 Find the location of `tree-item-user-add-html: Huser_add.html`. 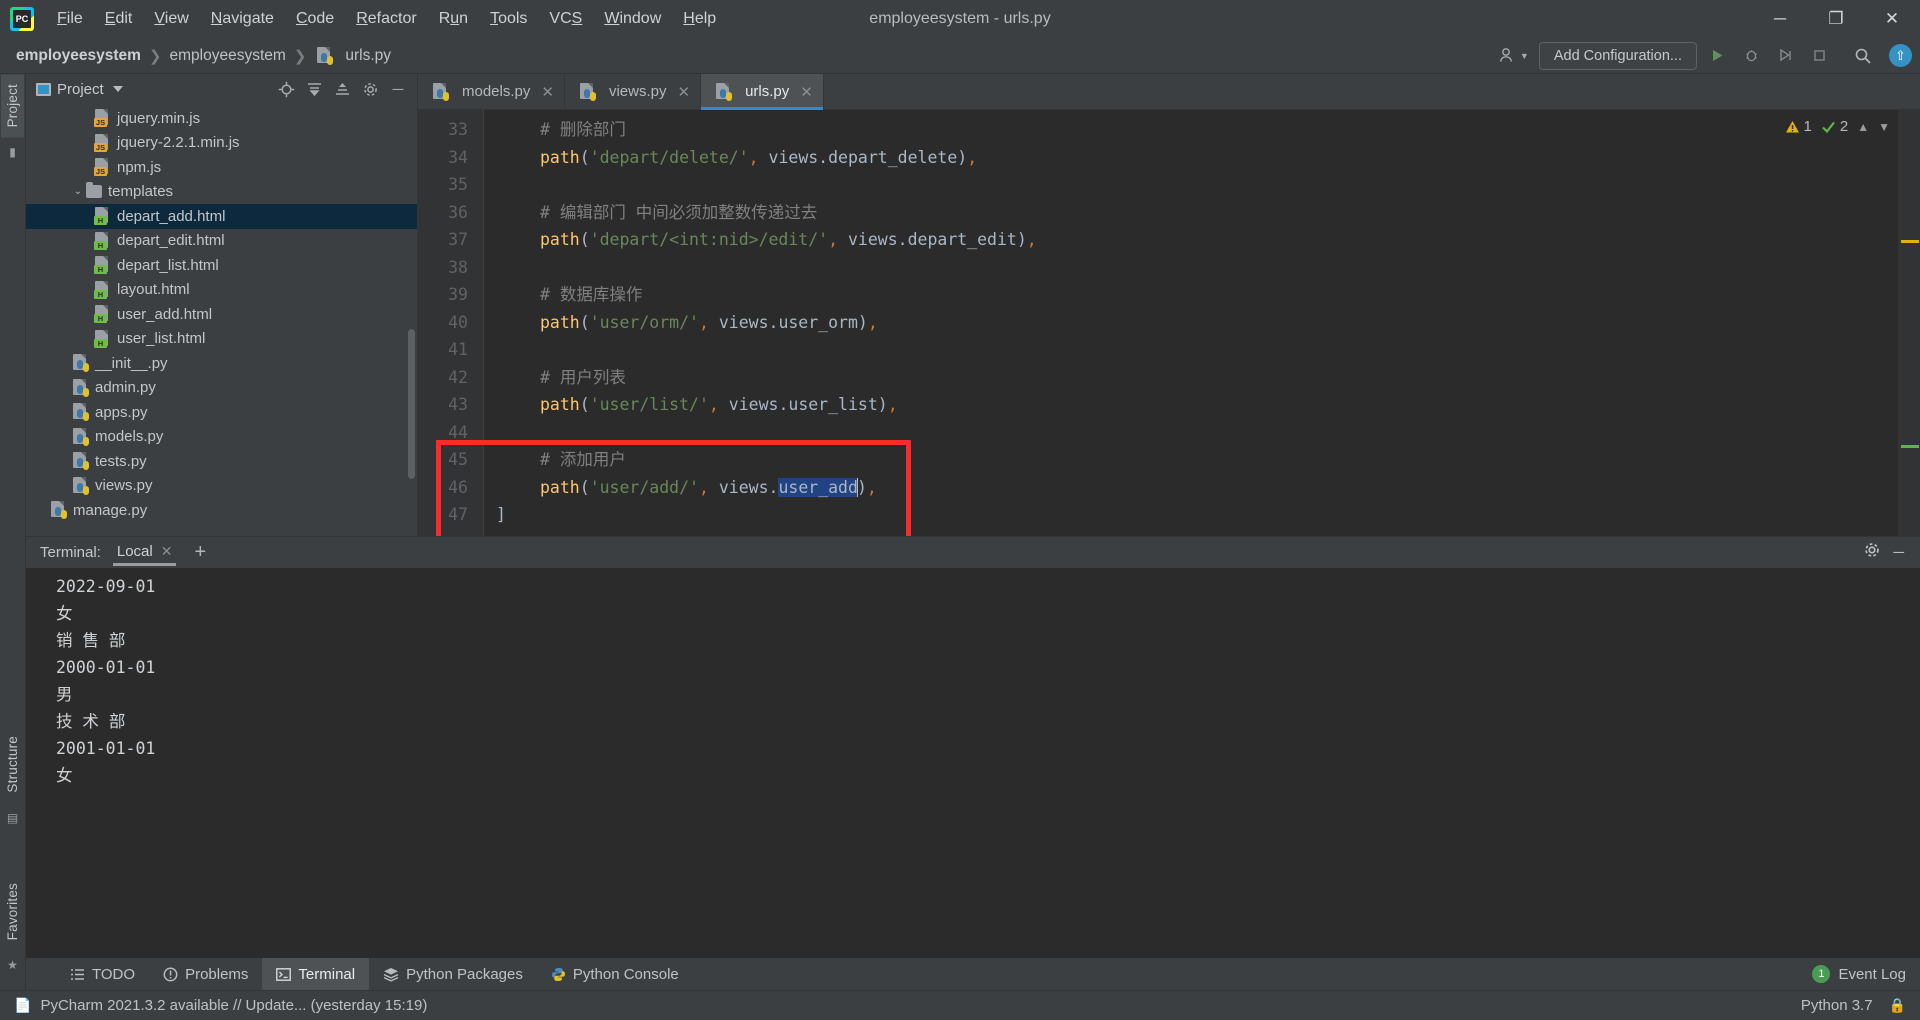

tree-item-user-add-html: Huser_add.html is located at coordinates (221, 314).